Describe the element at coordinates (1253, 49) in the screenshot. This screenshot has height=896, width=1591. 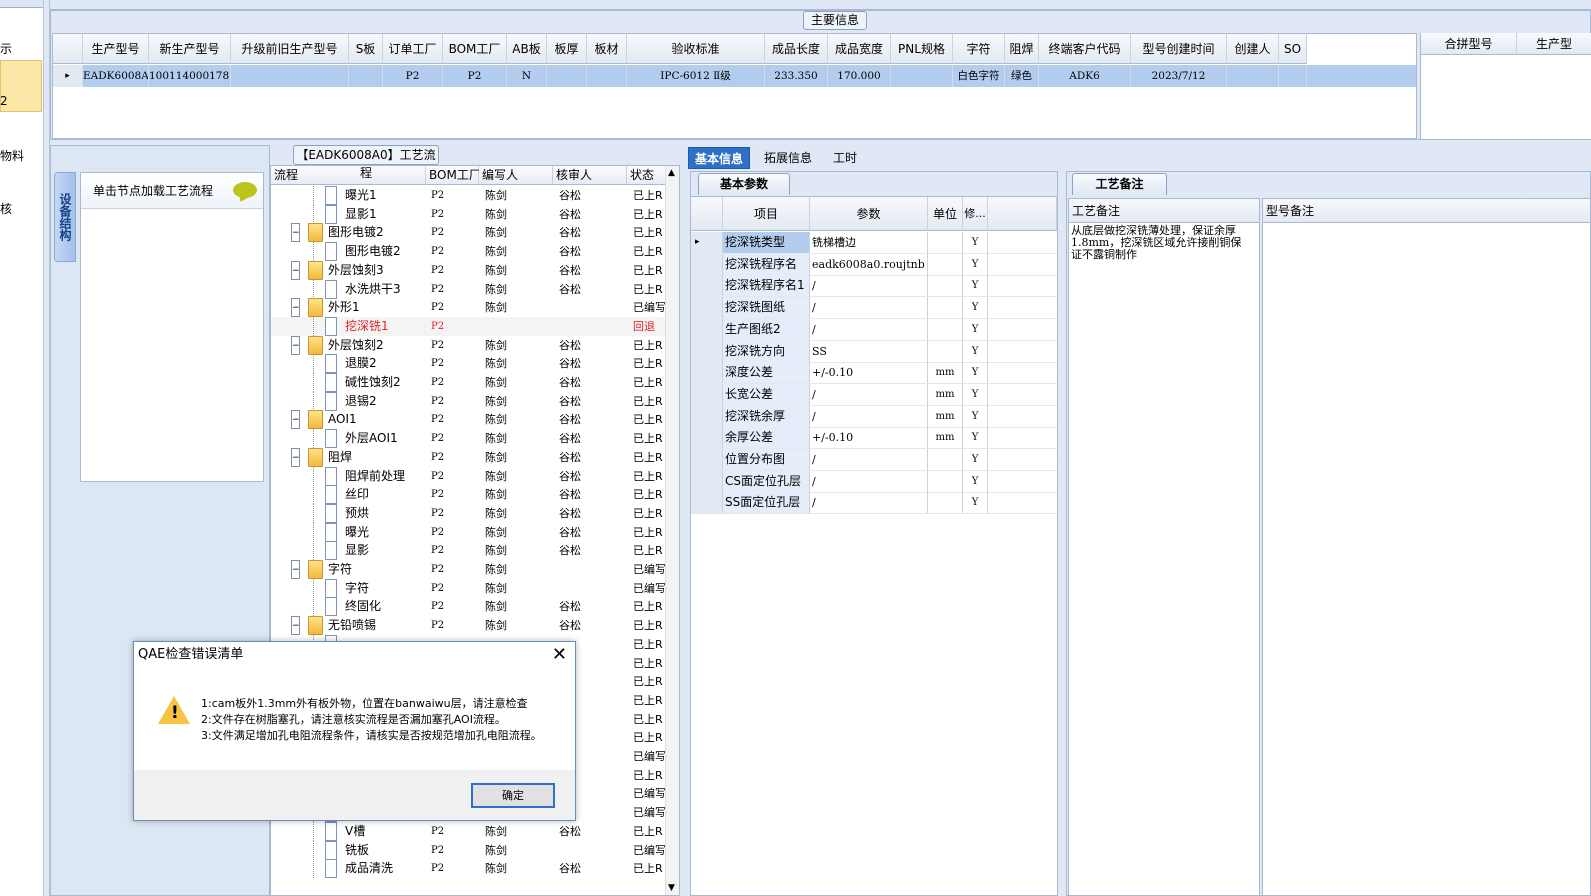
I see `main-col-header: 创建人` at that location.